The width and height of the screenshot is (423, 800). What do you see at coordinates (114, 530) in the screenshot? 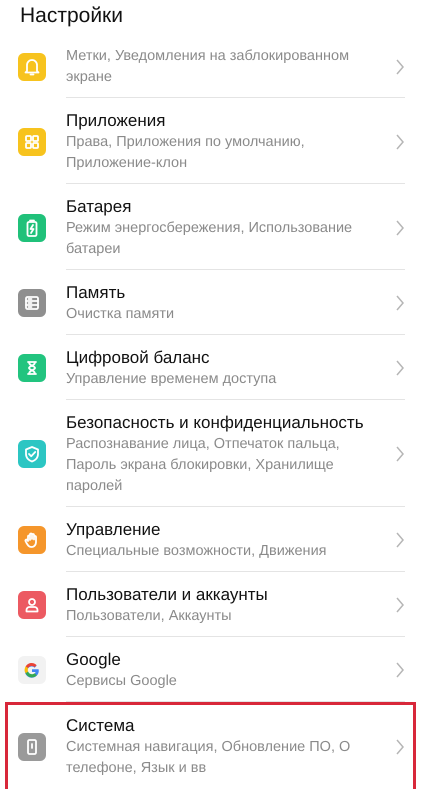
I see `item-title: Управление` at bounding box center [114, 530].